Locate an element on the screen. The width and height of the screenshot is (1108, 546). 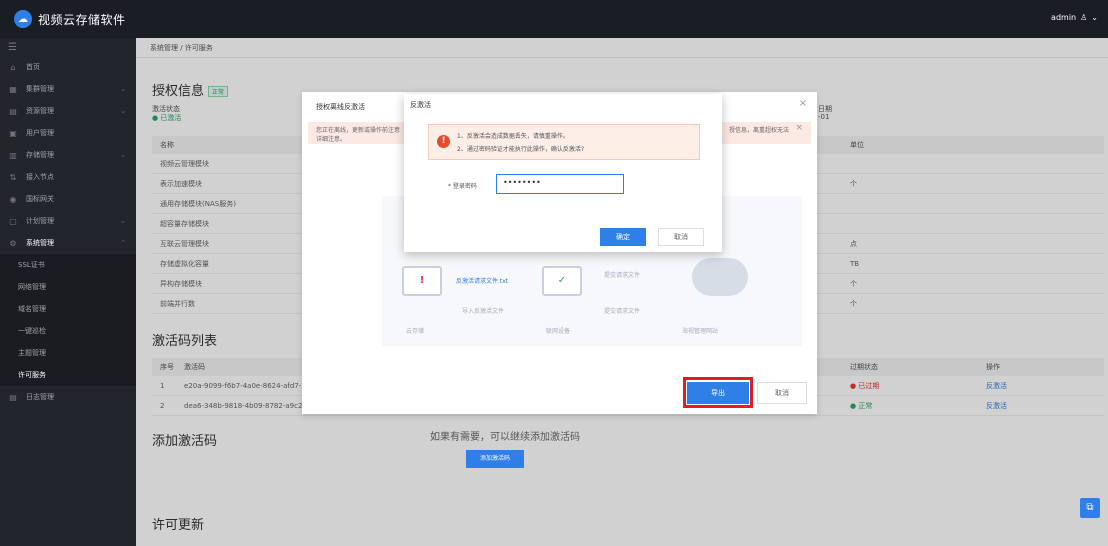
system-submenu: SSL证书 网络管理 域名管理 一键巡检 主题管理 许可服务 is located at coordinates (68, 320).